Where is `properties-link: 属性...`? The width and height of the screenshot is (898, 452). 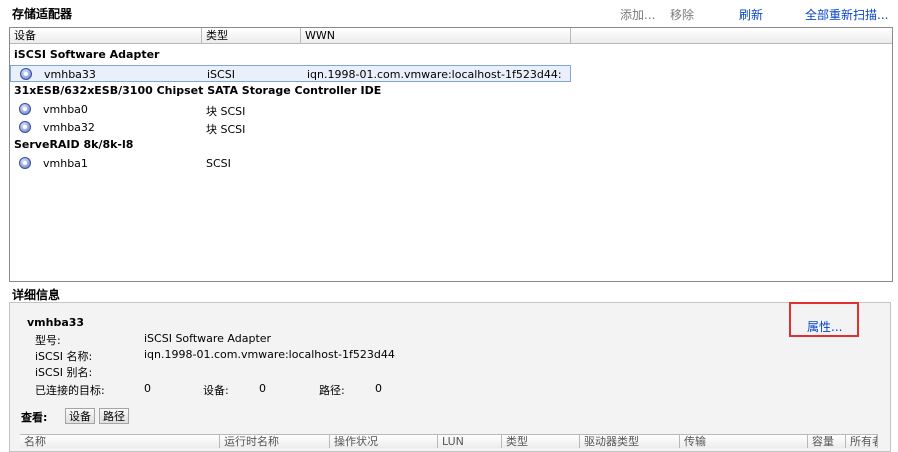 properties-link: 属性... is located at coordinates (824, 326).